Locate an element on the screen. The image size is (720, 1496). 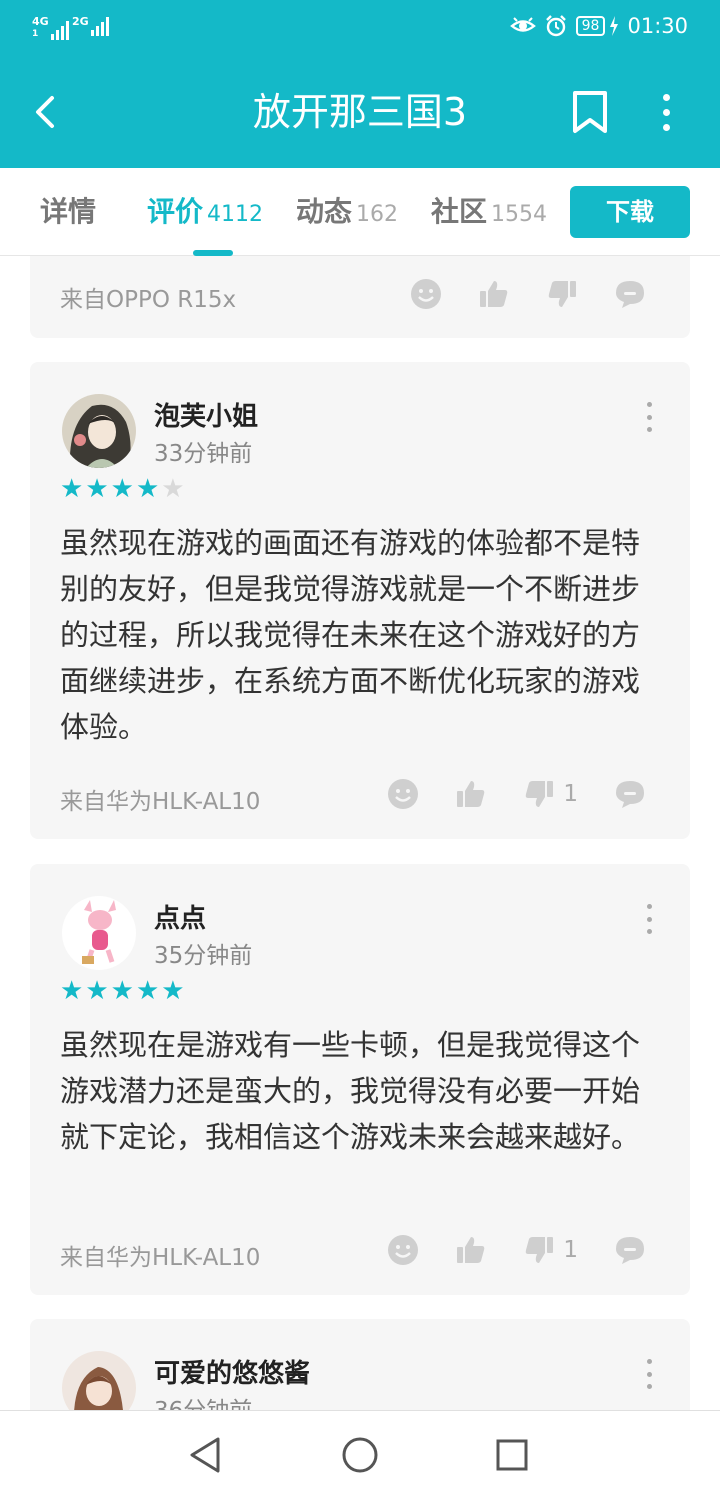
tab-community-count: 1554 is located at coordinates (519, 214).